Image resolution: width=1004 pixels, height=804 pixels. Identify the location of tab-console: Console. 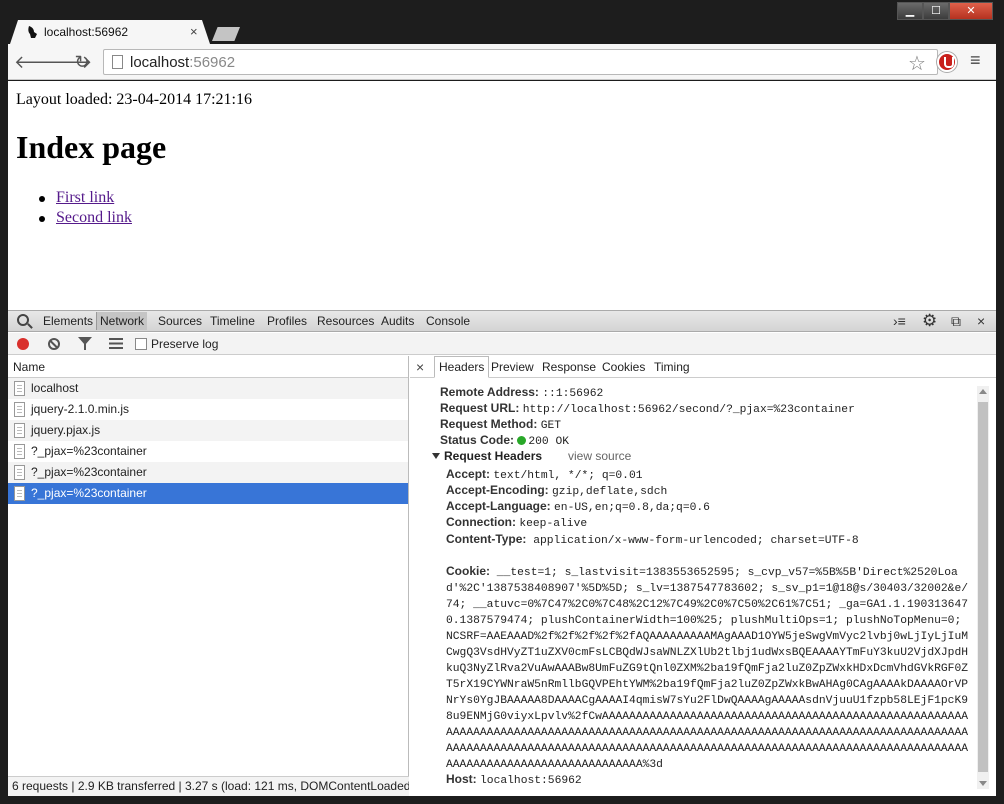
(448, 321).